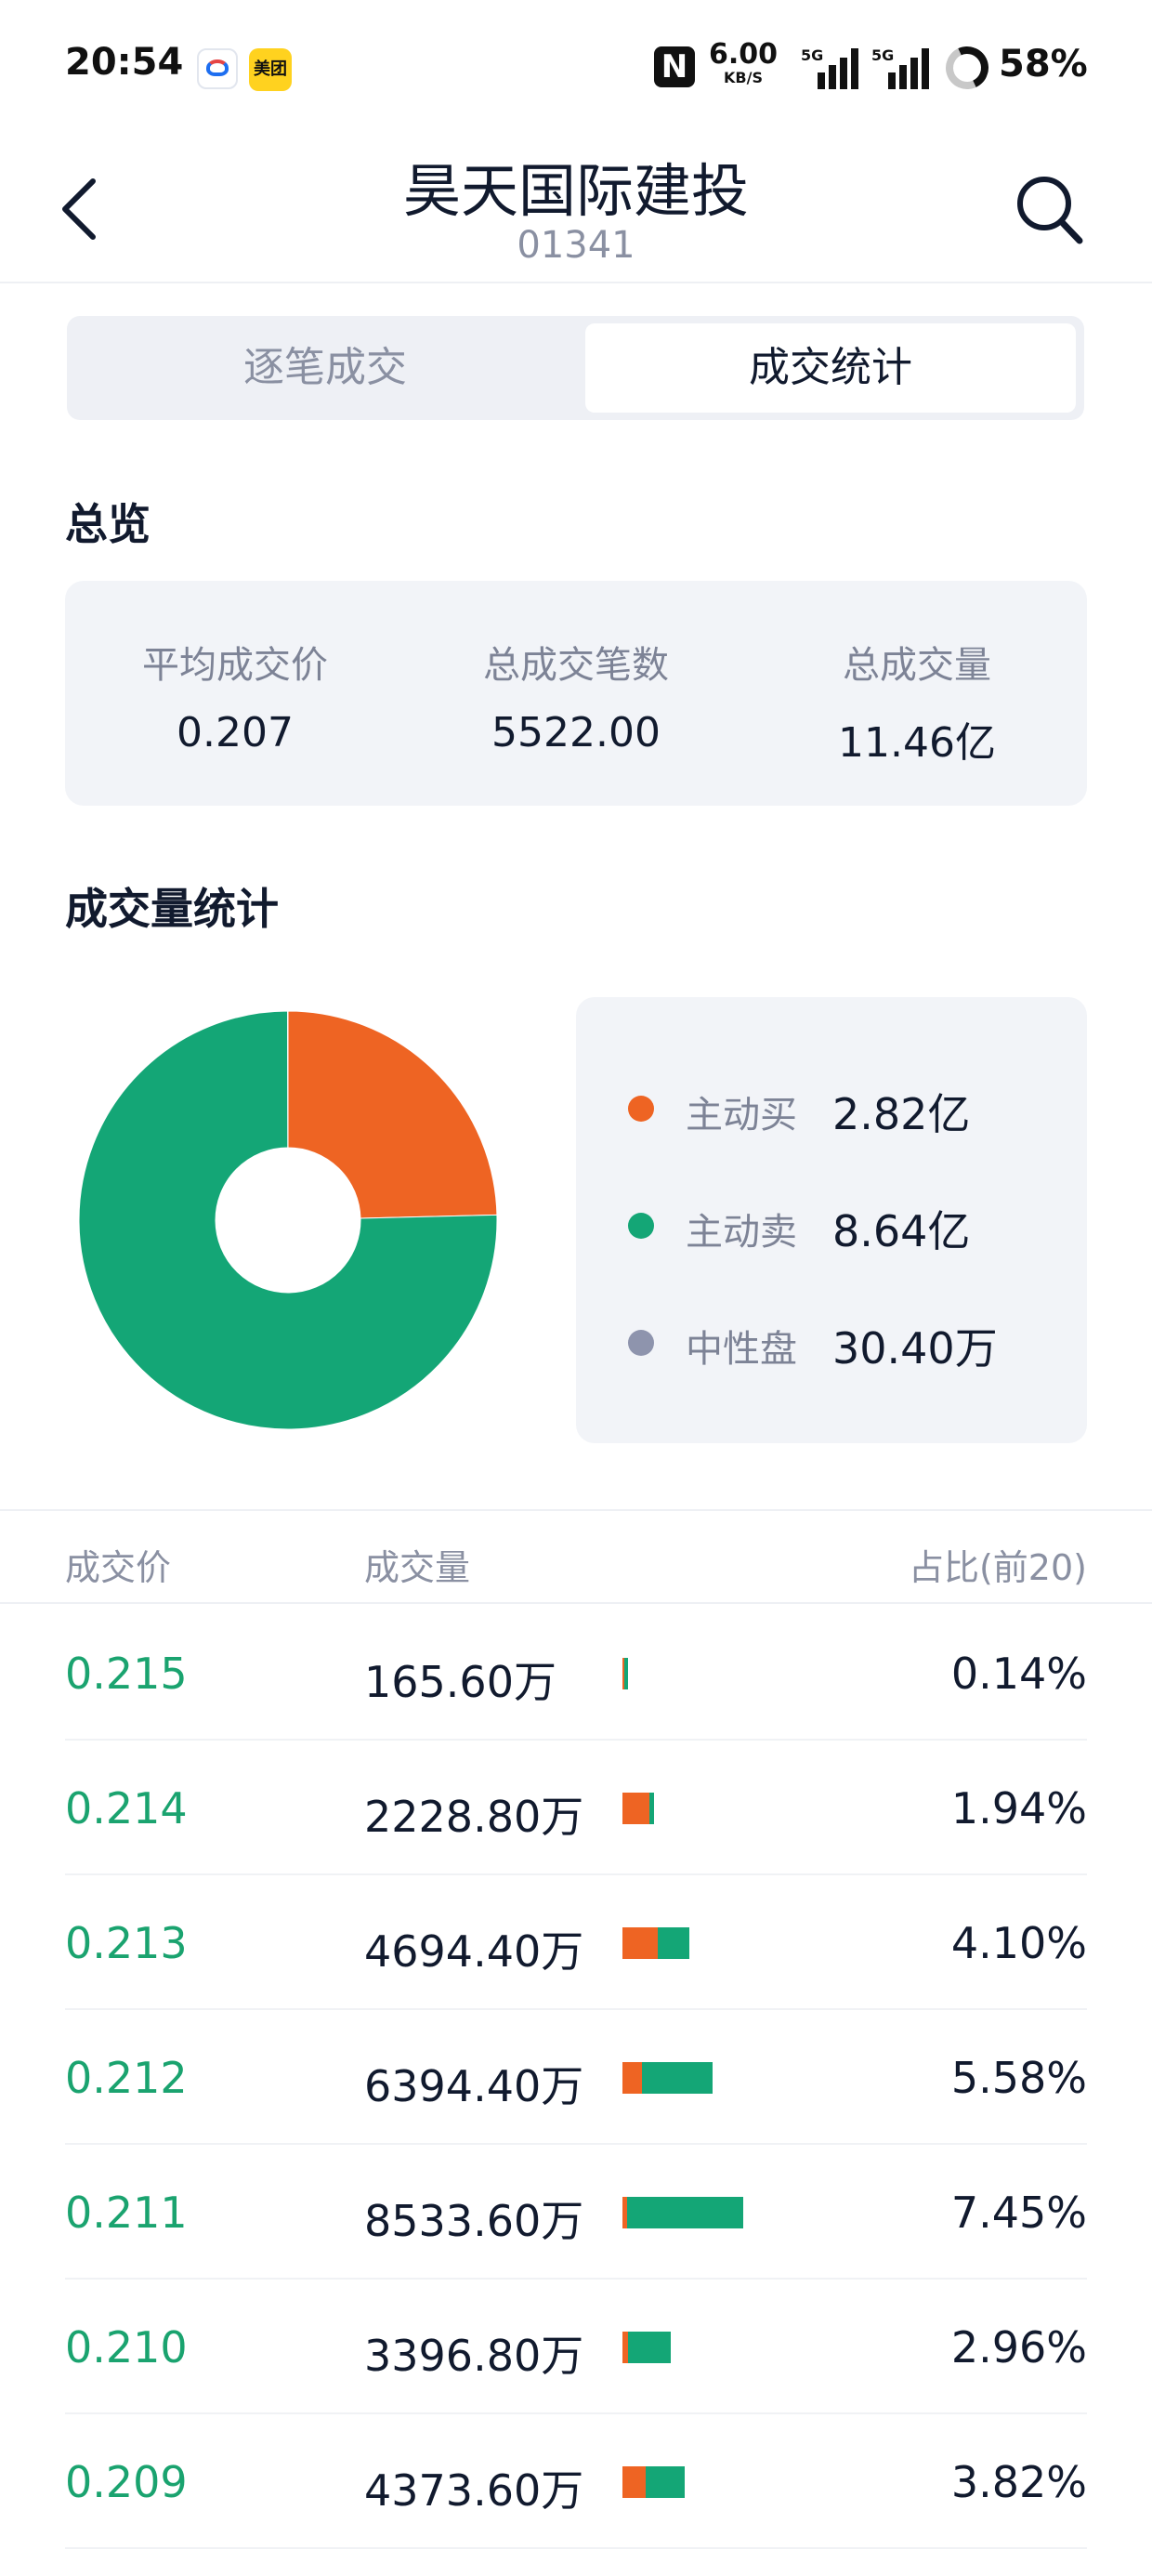  What do you see at coordinates (1018, 2078) in the screenshot?
I see `row-percentage: 5.58%` at bounding box center [1018, 2078].